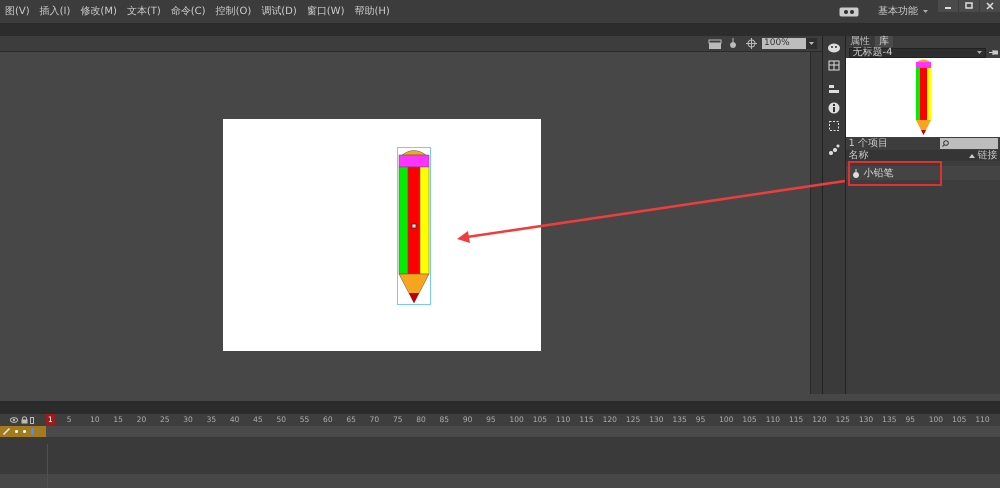 Image resolution: width=1000 pixels, height=488 pixels. I want to click on sort-arrow-icon, so click(972, 156).